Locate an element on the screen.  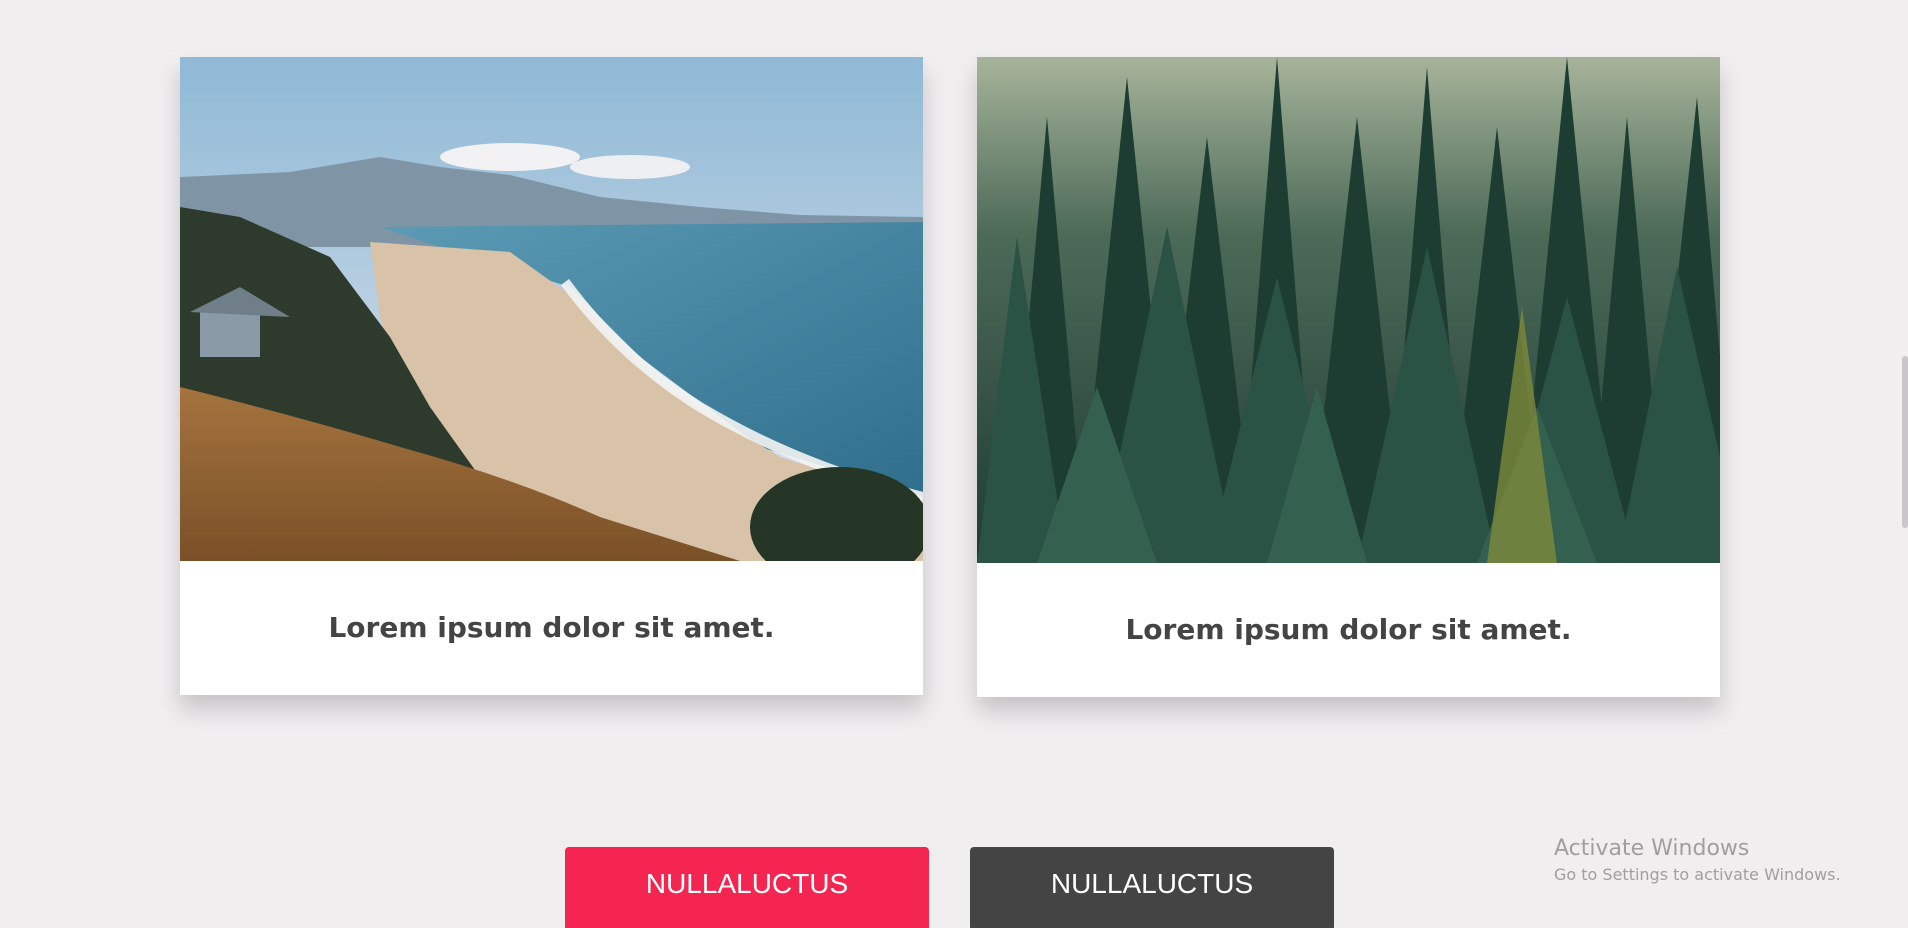
vertical-scrollbar is located at coordinates (1904, 464).